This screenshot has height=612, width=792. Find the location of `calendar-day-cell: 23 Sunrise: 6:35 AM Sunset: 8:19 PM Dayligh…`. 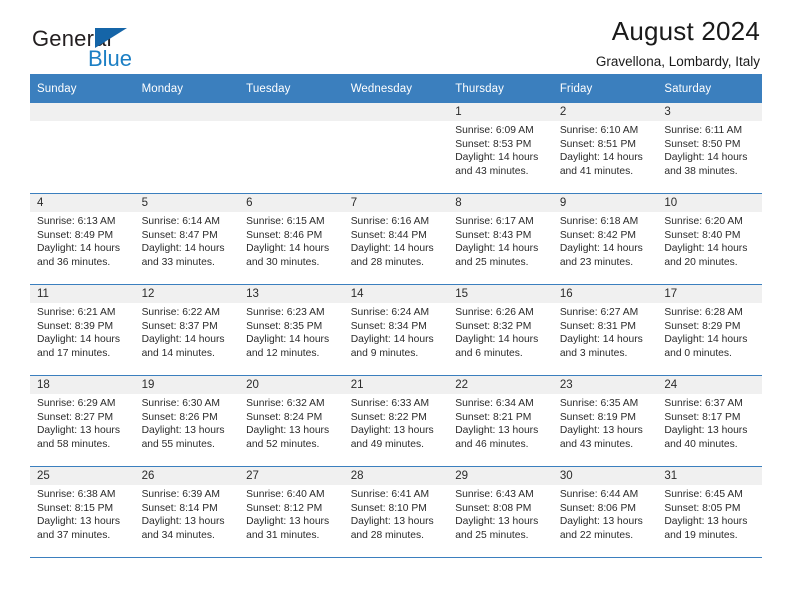

calendar-day-cell: 23 Sunrise: 6:35 AM Sunset: 8:19 PM Dayligh… is located at coordinates (605, 421).